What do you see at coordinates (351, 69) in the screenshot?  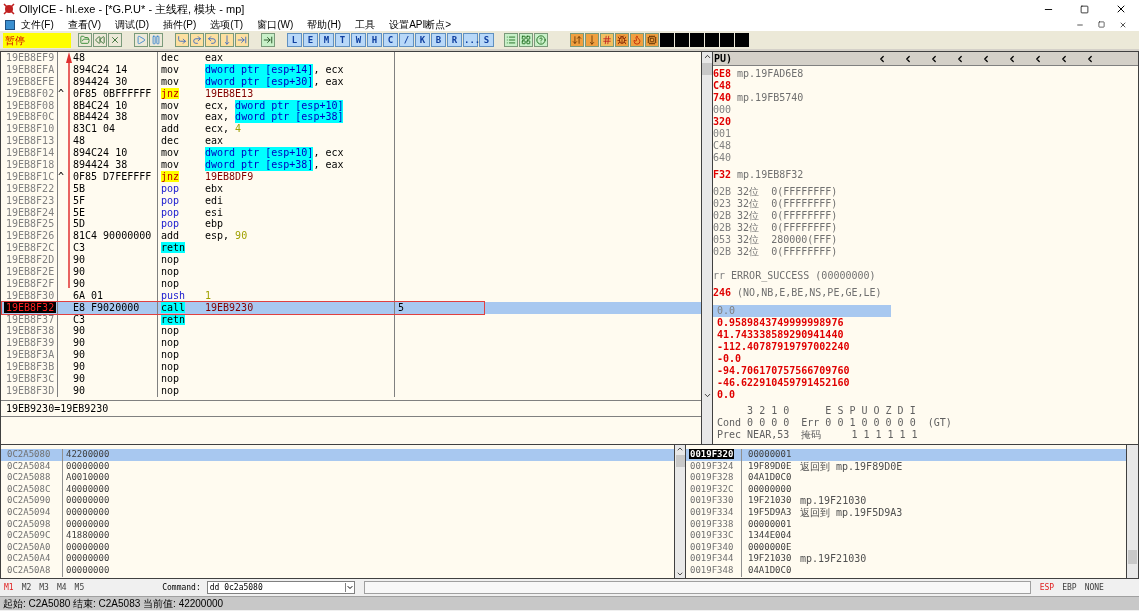 I see `disassembly-row: 19EB8EFA 894C24 14 mov dword ptr [esp+14], ecx` at bounding box center [351, 69].